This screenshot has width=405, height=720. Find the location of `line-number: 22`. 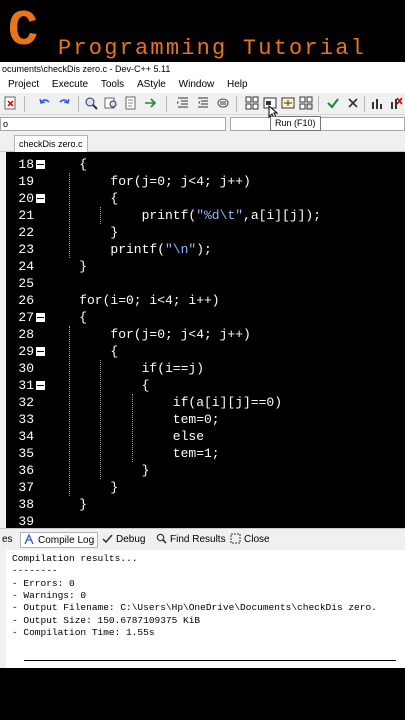

line-number: 22 is located at coordinates (26, 232).